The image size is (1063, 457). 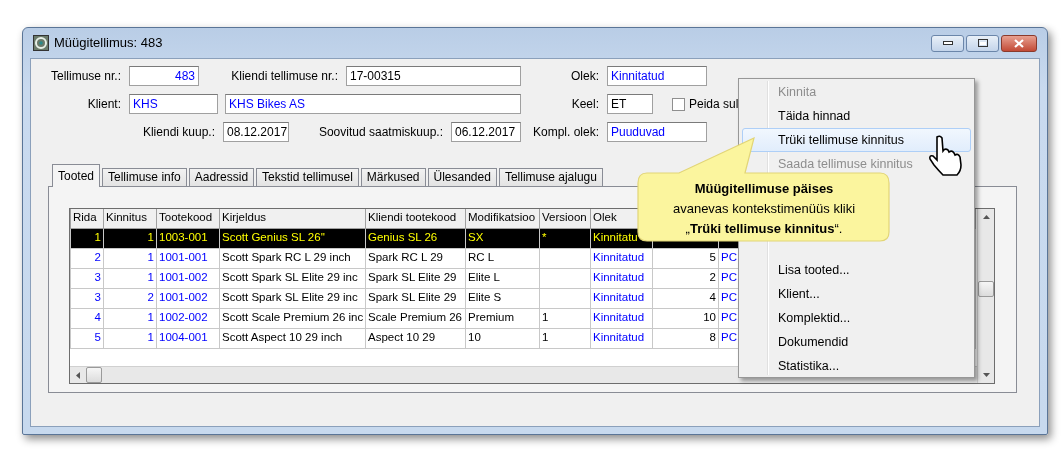 What do you see at coordinates (462, 177) in the screenshot?
I see `tab: Ülesanded` at bounding box center [462, 177].